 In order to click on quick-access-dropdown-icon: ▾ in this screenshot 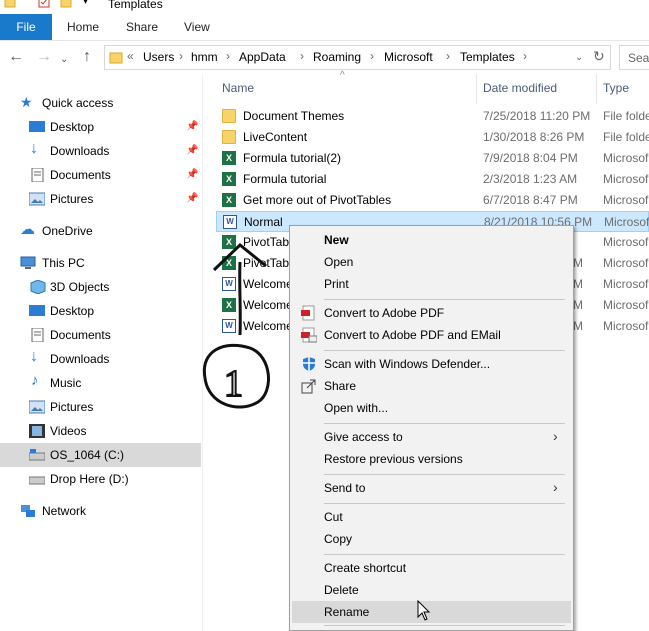, I will do `click(85, 3)`.